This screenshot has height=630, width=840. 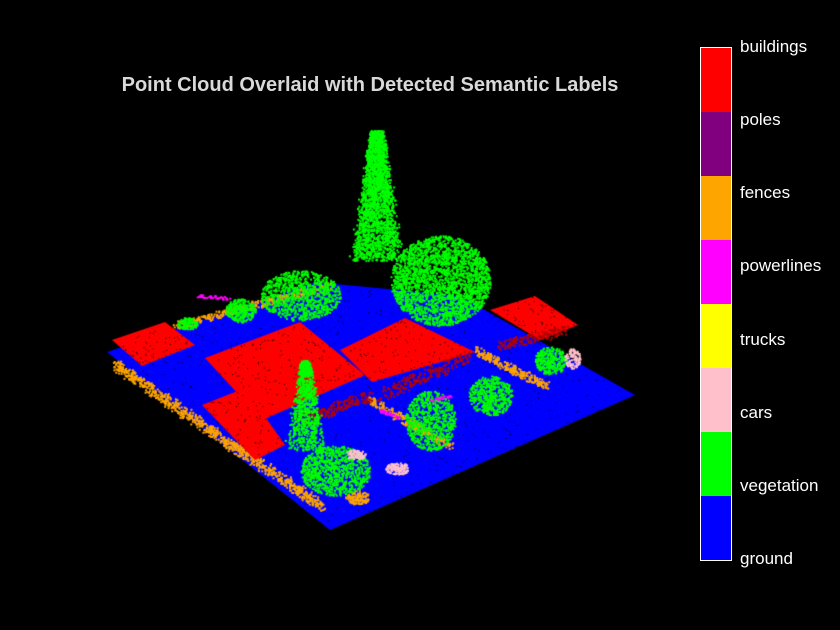 I want to click on colorbar-label-cars: cars, so click(x=756, y=412).